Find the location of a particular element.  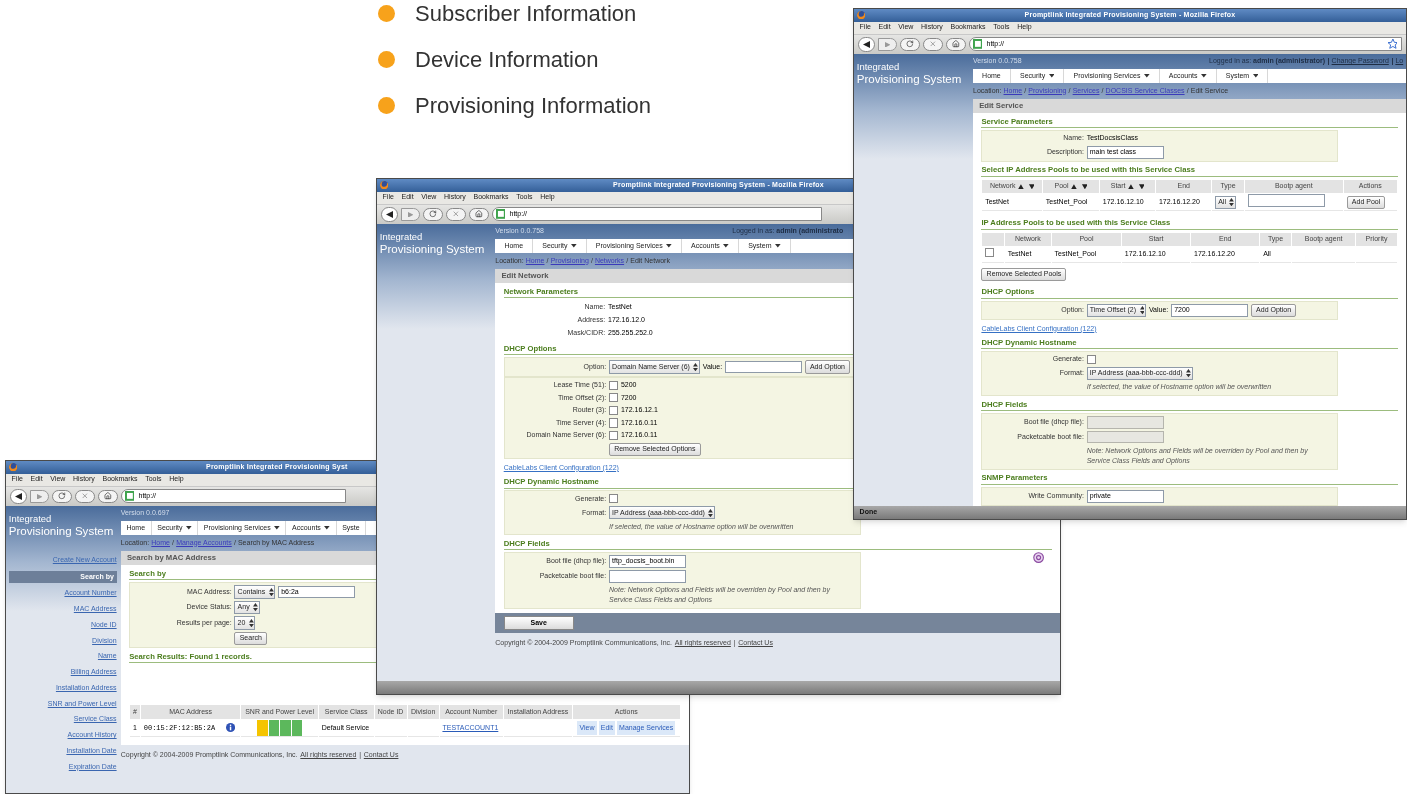

star-icon is located at coordinates (1392, 44).